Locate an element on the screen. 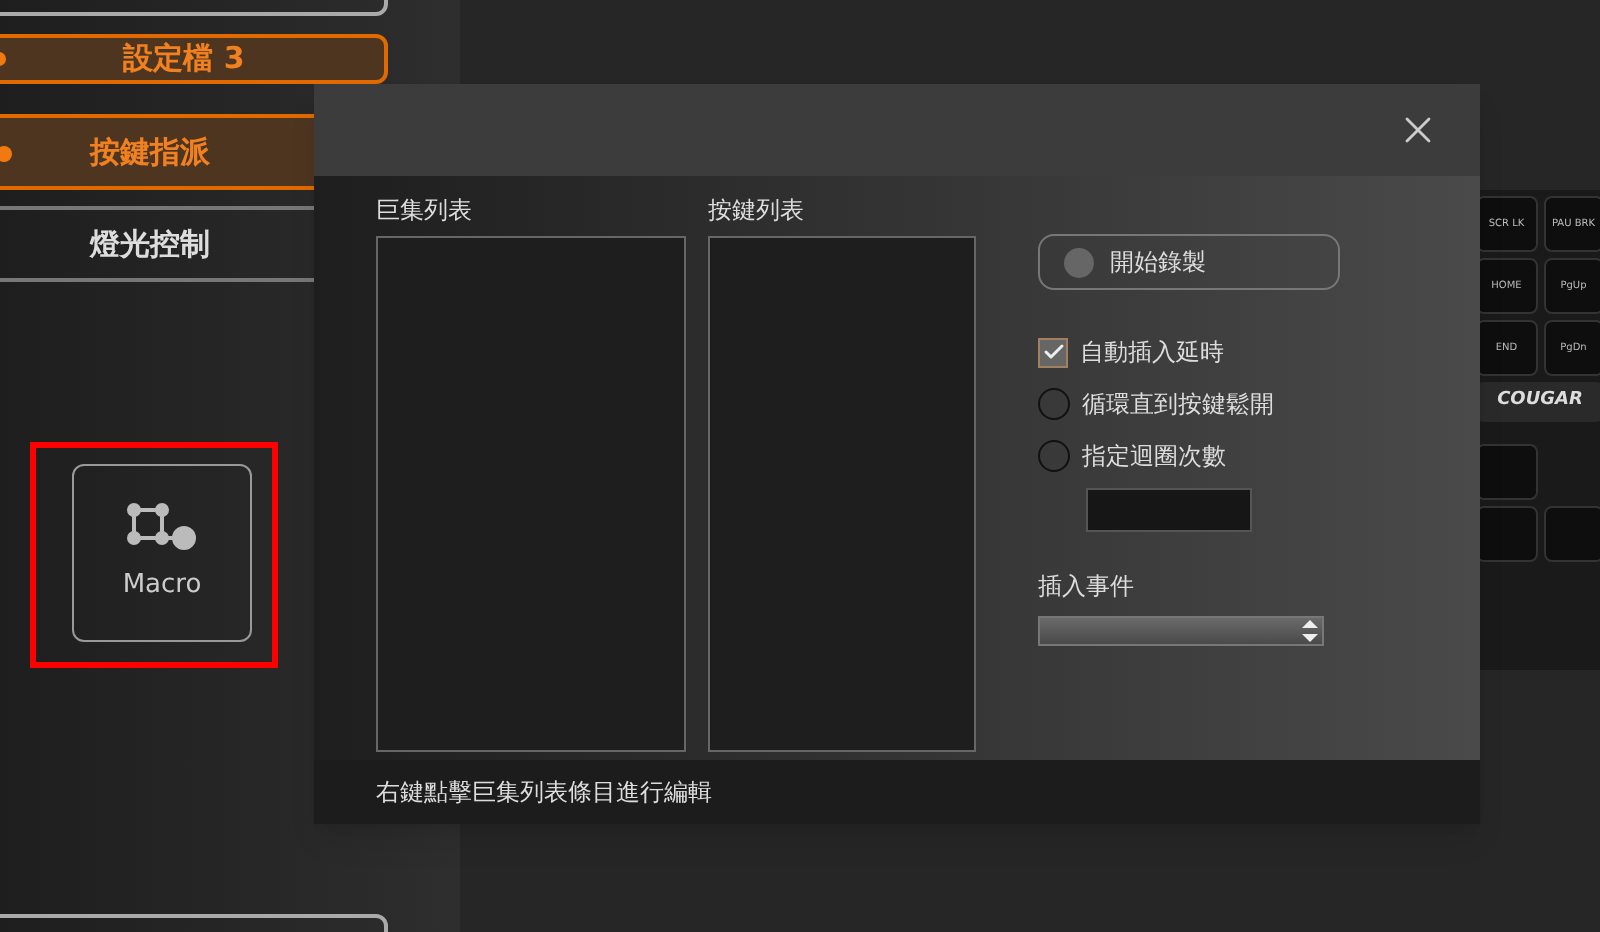 The height and width of the screenshot is (932, 1600). macro-list is located at coordinates (531, 494).